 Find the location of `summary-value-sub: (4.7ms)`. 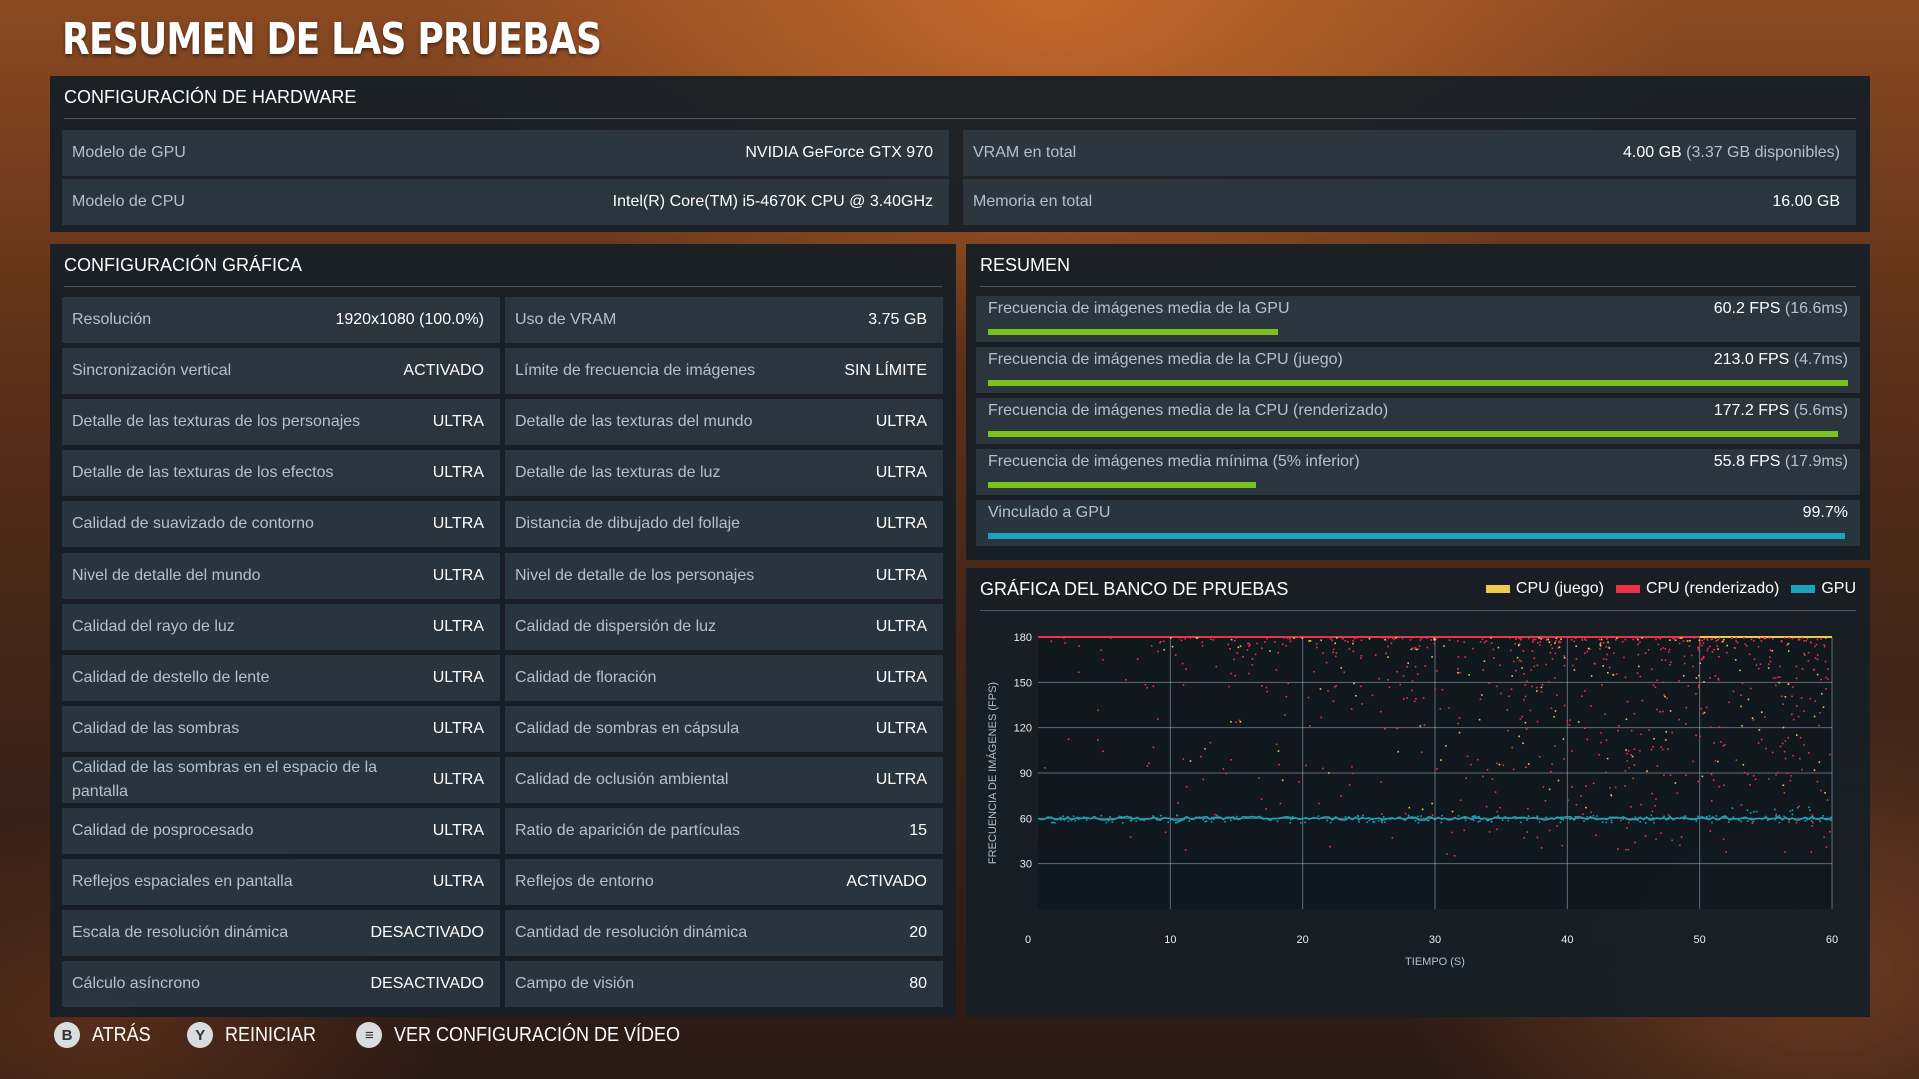

summary-value-sub: (4.7ms) is located at coordinates (1820, 359).